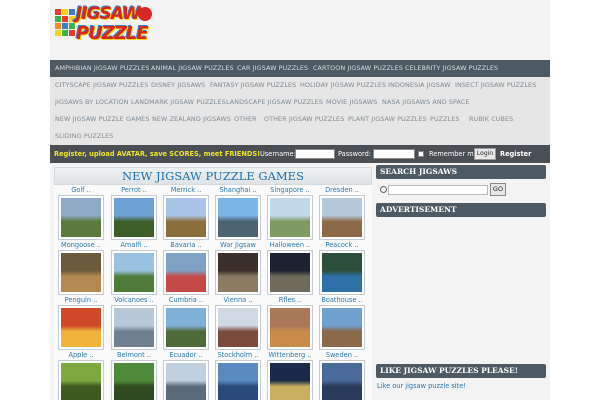 The image size is (600, 400). Describe the element at coordinates (104, 25) in the screenshot. I see `site-logo: JIGSAW PUZZLE` at that location.